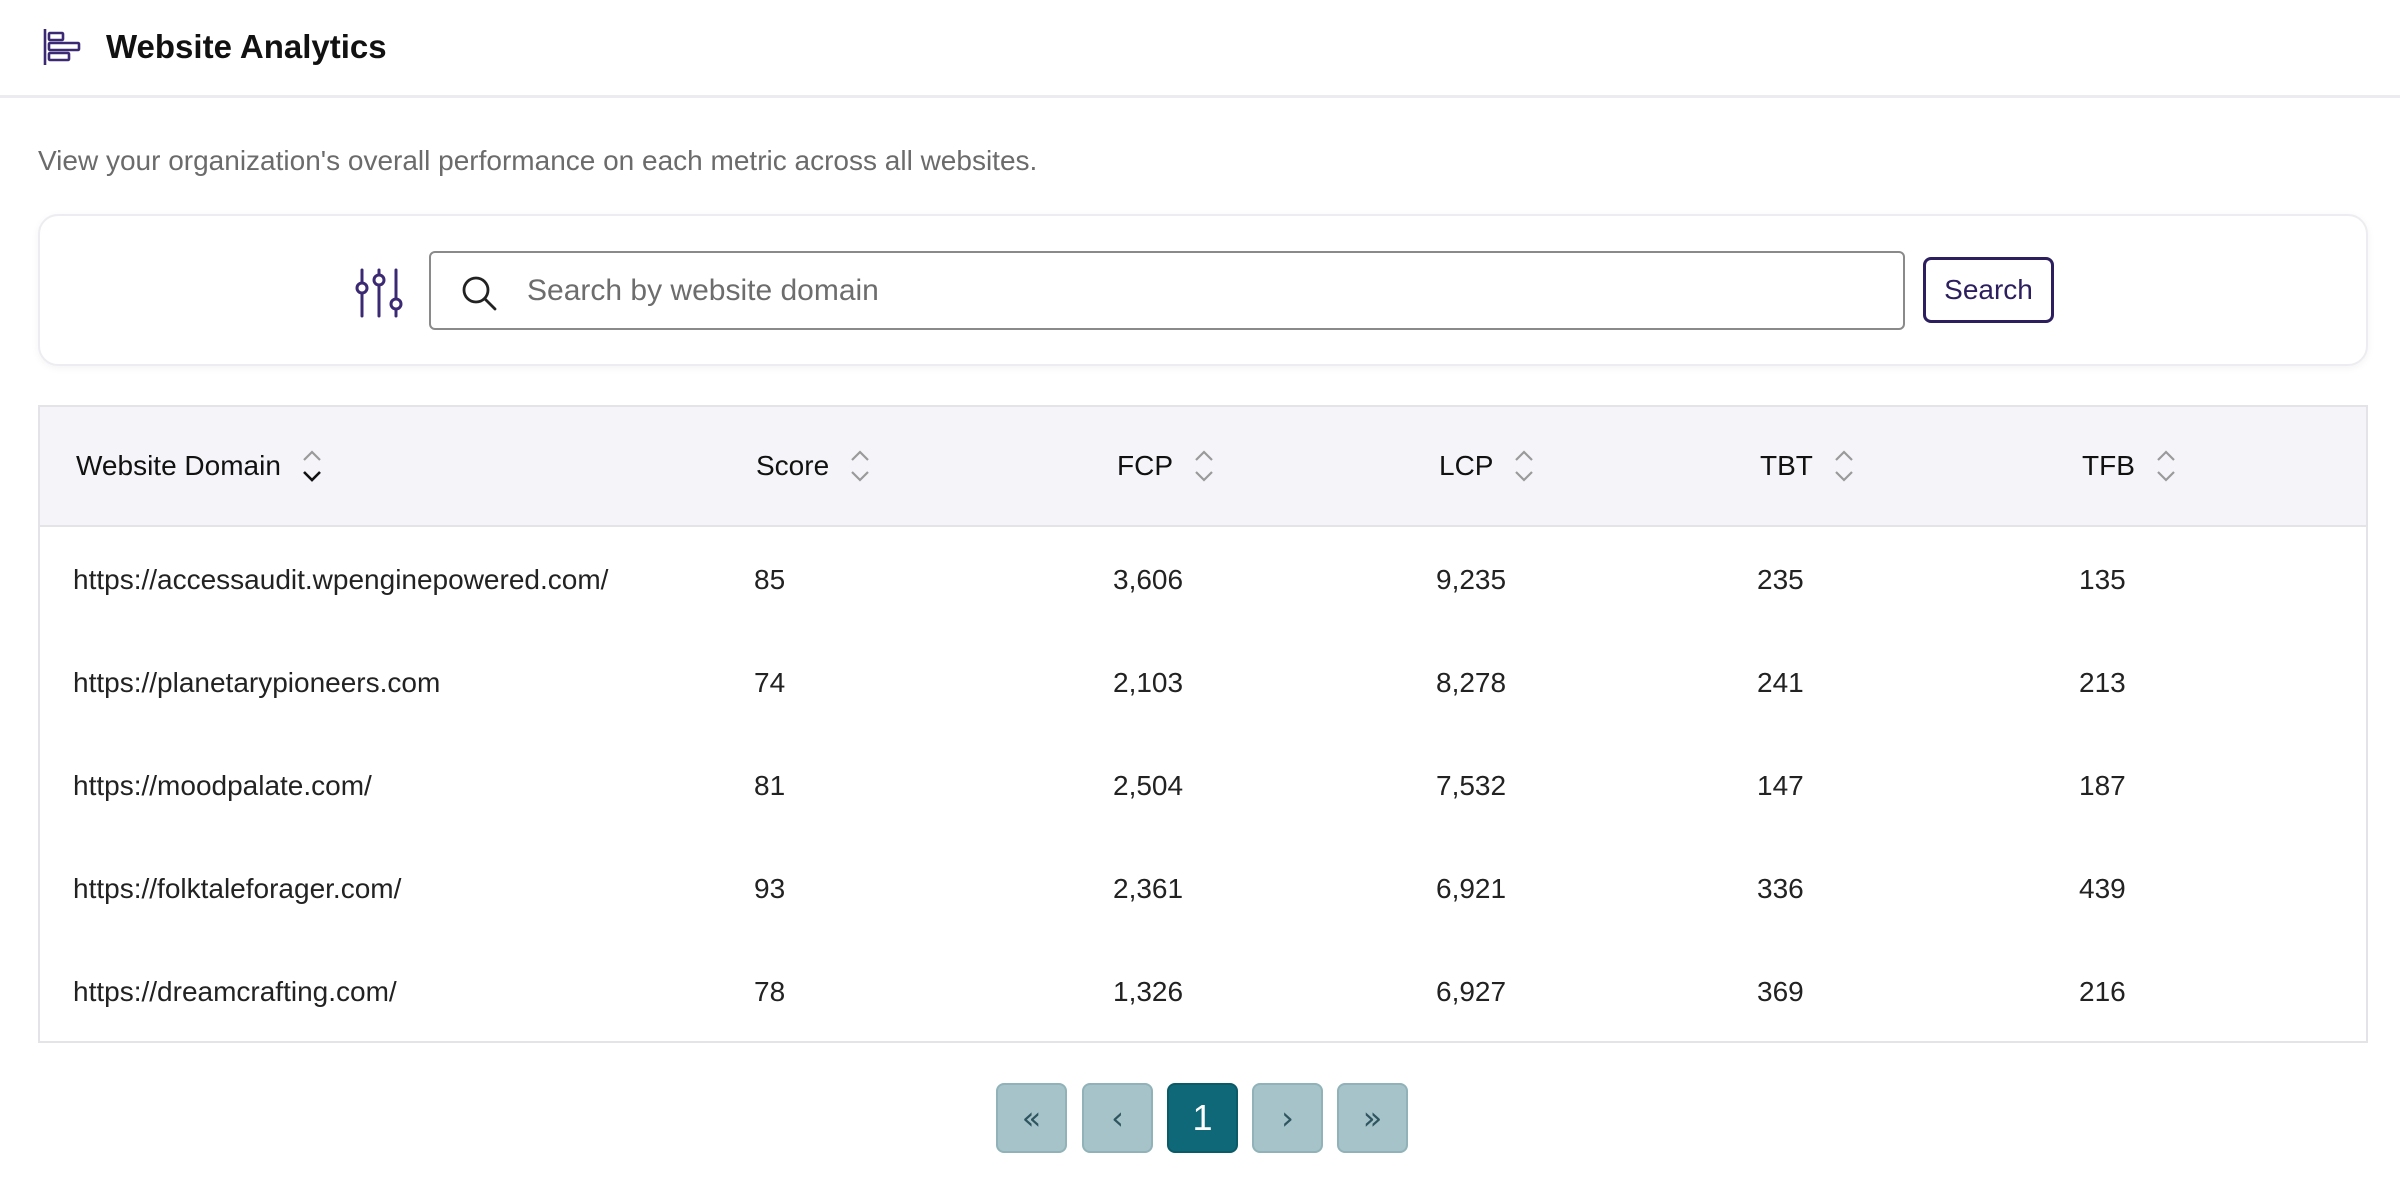 The image size is (2400, 1190). Describe the element at coordinates (2102, 888) in the screenshot. I see `cell-tfb: 439` at that location.